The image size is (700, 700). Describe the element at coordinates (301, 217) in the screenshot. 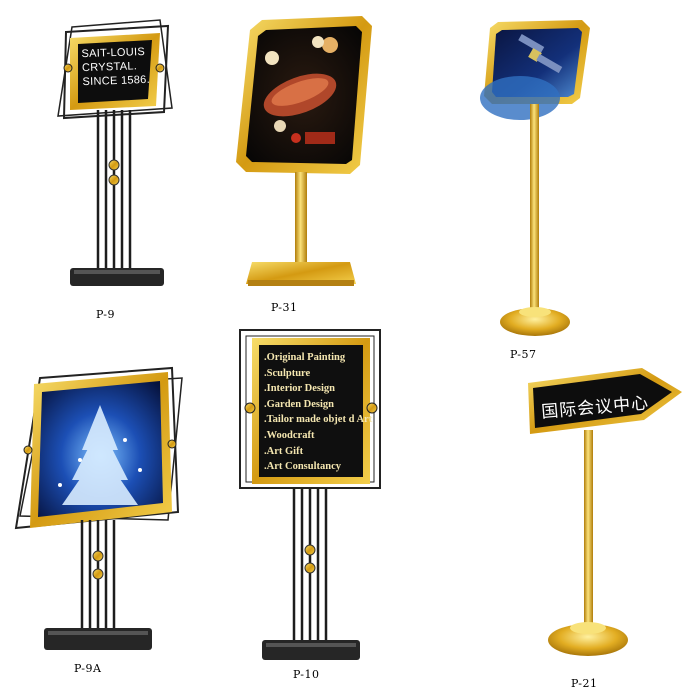

I see `p31-pole` at that location.